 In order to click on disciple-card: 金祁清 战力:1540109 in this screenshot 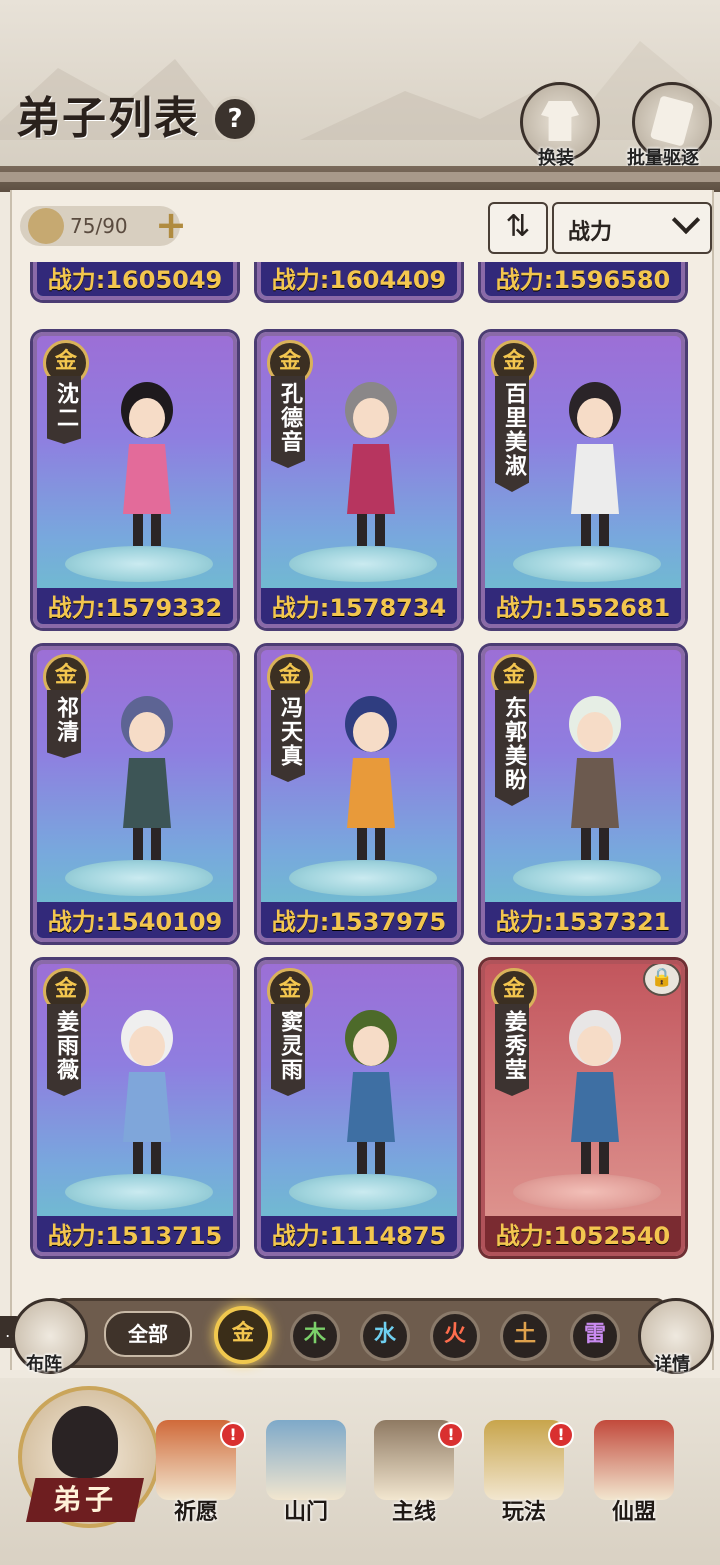, I will do `click(135, 794)`.